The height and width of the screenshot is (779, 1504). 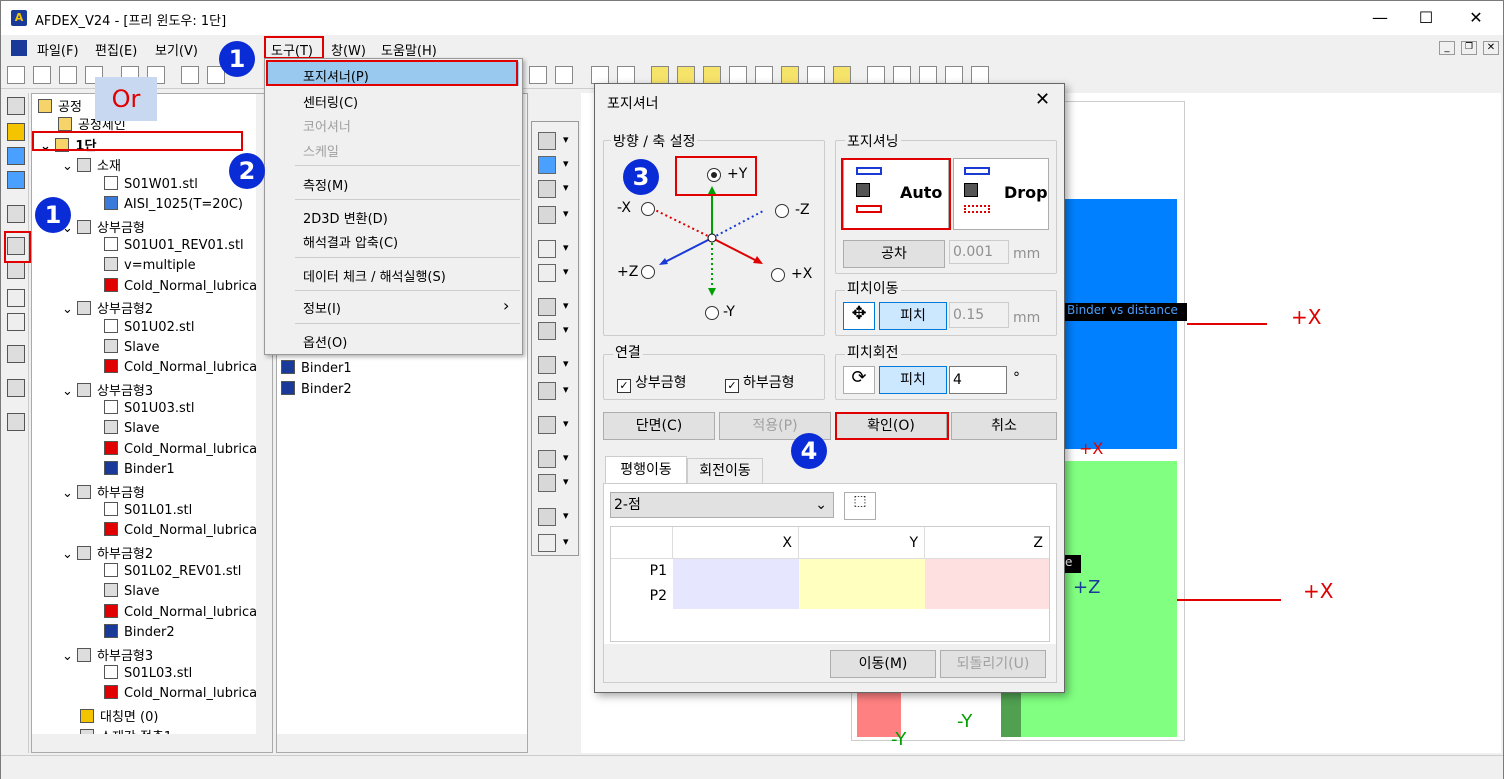 I want to click on tree-node: ⌄ 소재, so click(x=91, y=164).